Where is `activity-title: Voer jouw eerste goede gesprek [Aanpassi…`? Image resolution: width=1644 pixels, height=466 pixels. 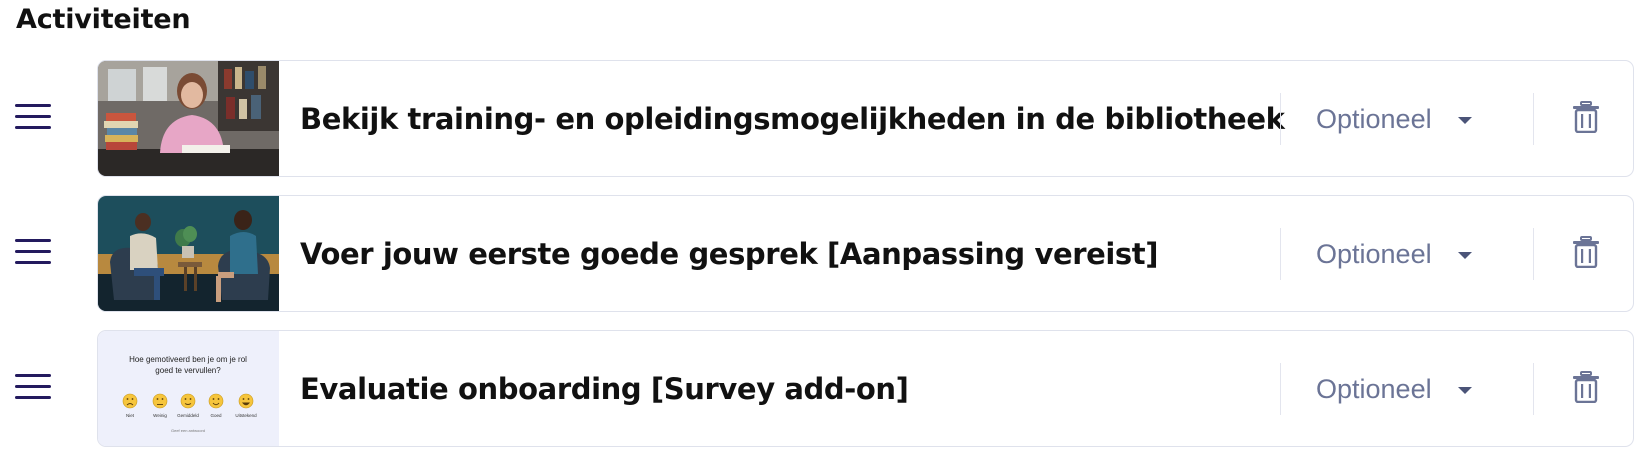 activity-title: Voer jouw eerste goede gesprek [Aanpassi… is located at coordinates (729, 253).